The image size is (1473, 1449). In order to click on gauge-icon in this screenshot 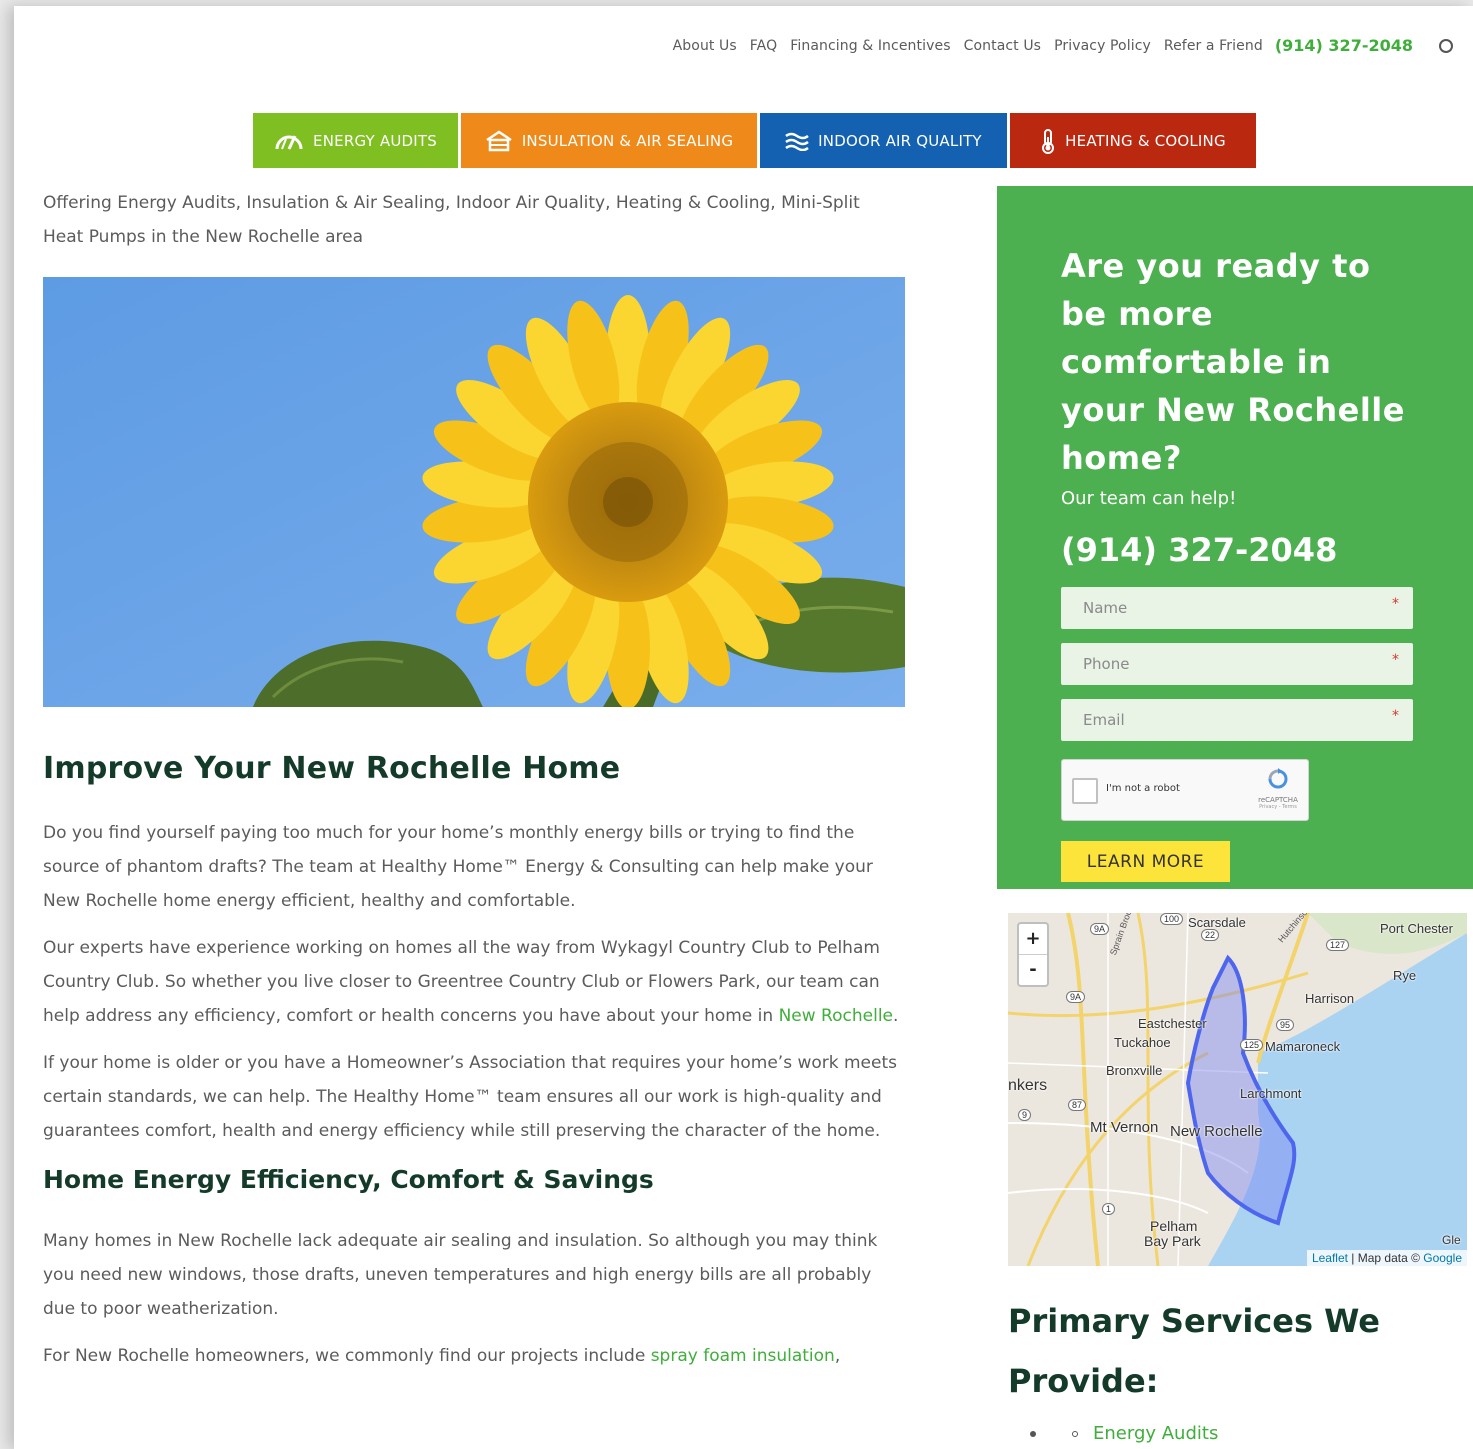, I will do `click(289, 142)`.